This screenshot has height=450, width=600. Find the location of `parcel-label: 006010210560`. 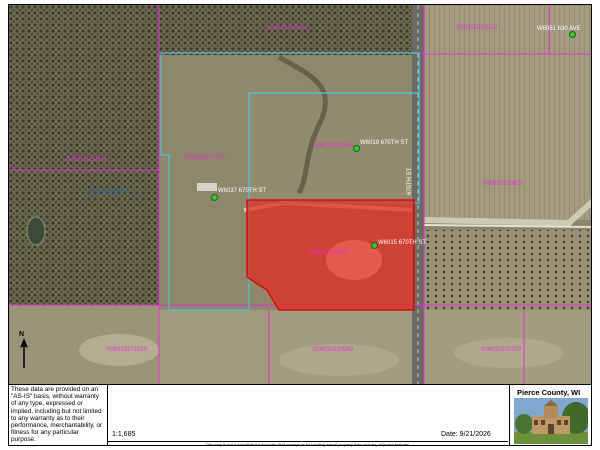

parcel-label: 006010210560 is located at coordinates (333, 146).